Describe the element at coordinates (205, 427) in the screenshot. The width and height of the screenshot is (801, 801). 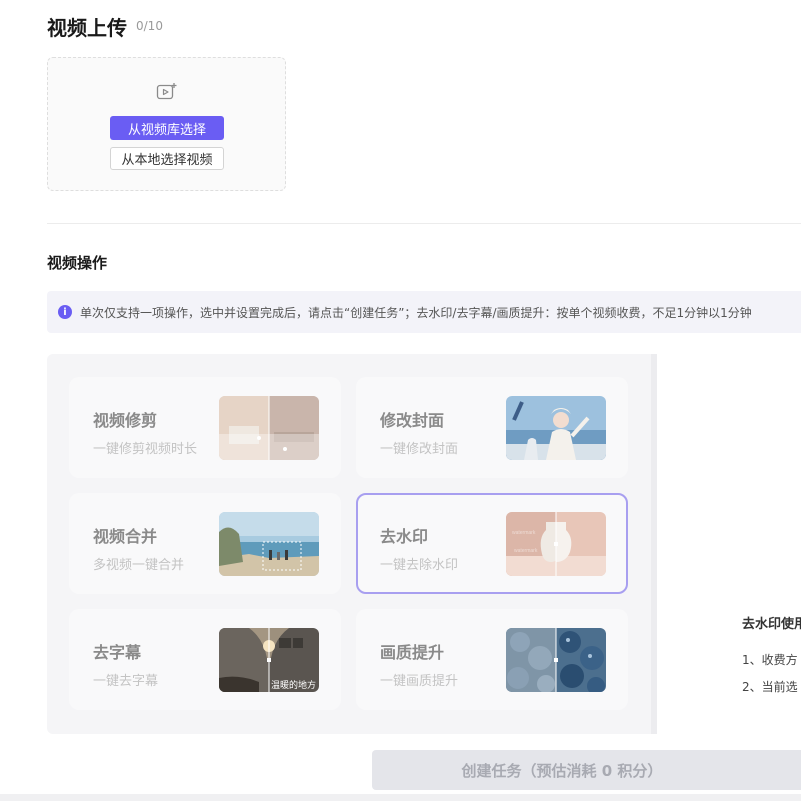
I see `card-video-trim: 视频修剪 一键修剪视频时长` at that location.